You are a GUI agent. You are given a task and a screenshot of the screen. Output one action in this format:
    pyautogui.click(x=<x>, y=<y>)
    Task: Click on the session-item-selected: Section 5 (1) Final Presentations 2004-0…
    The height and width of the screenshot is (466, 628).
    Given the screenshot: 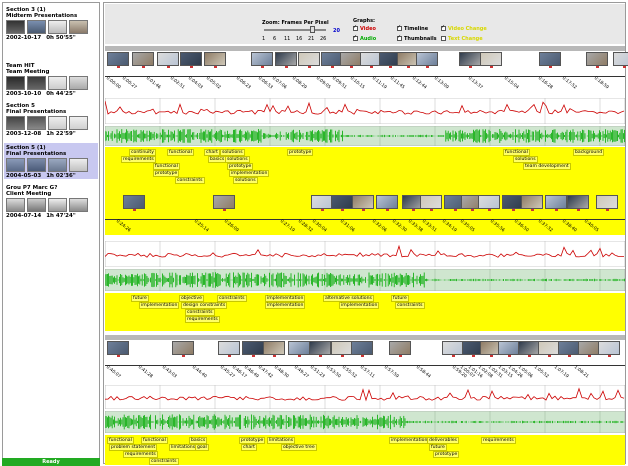 What is the action you would take?
    pyautogui.click(x=51, y=161)
    